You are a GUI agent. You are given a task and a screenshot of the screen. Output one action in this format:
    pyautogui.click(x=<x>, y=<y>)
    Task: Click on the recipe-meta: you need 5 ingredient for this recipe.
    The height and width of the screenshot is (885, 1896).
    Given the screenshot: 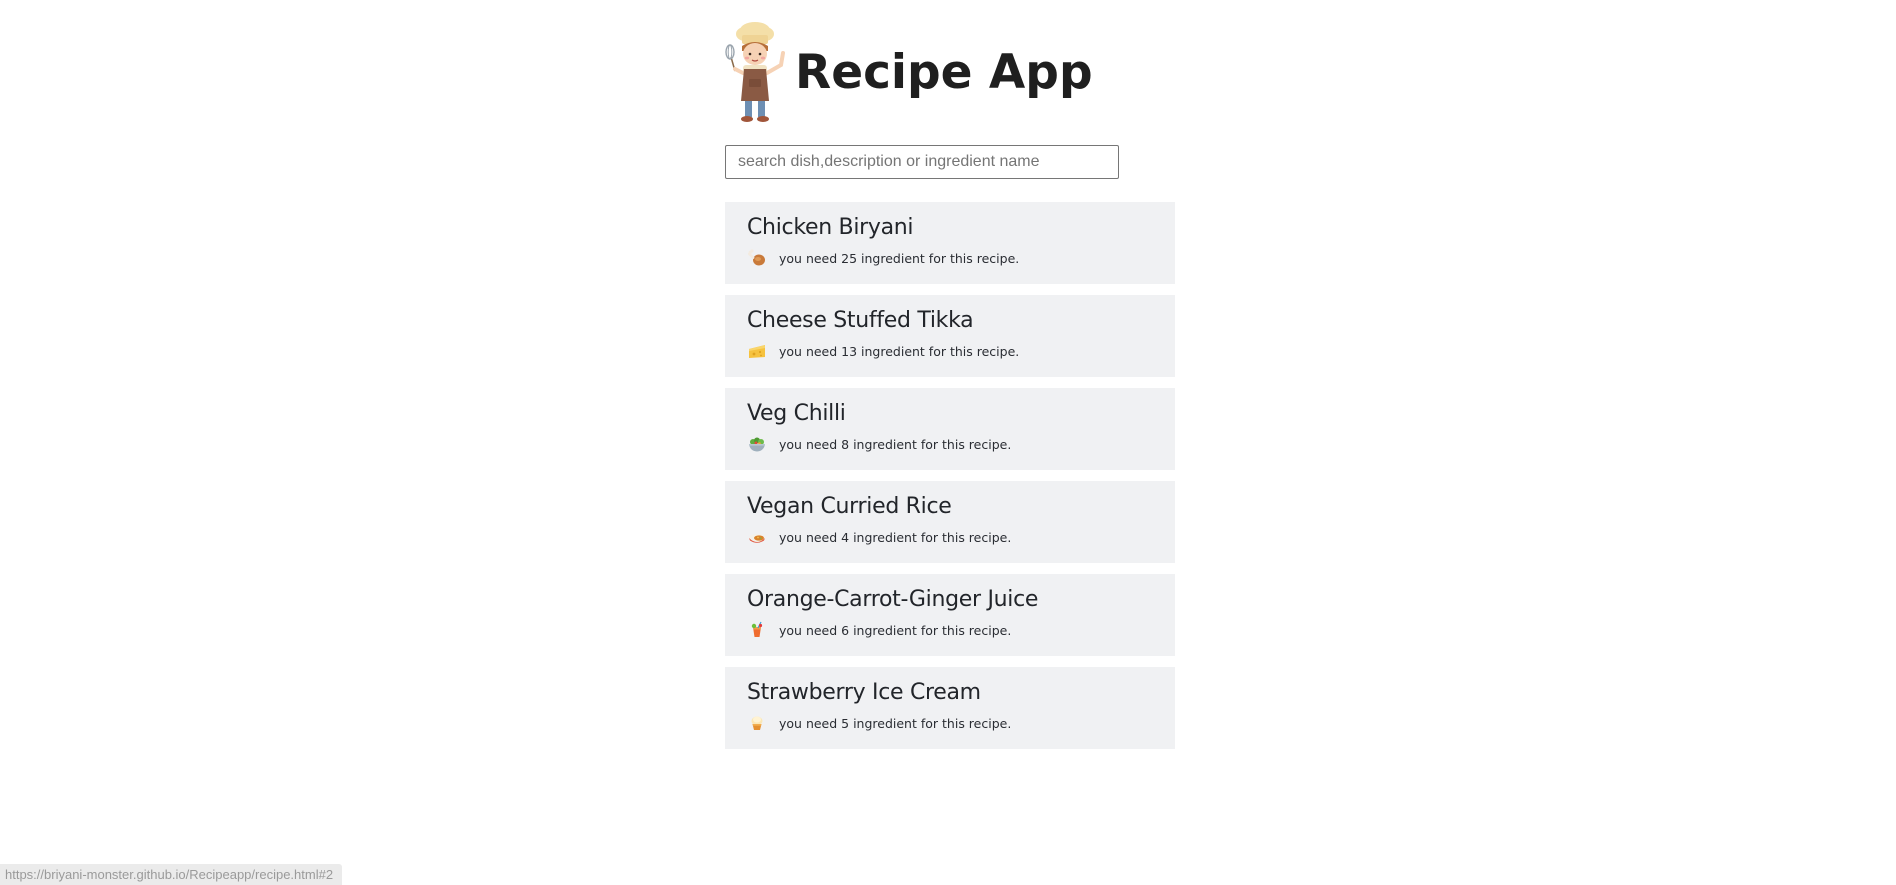 What is the action you would take?
    pyautogui.click(x=950, y=723)
    